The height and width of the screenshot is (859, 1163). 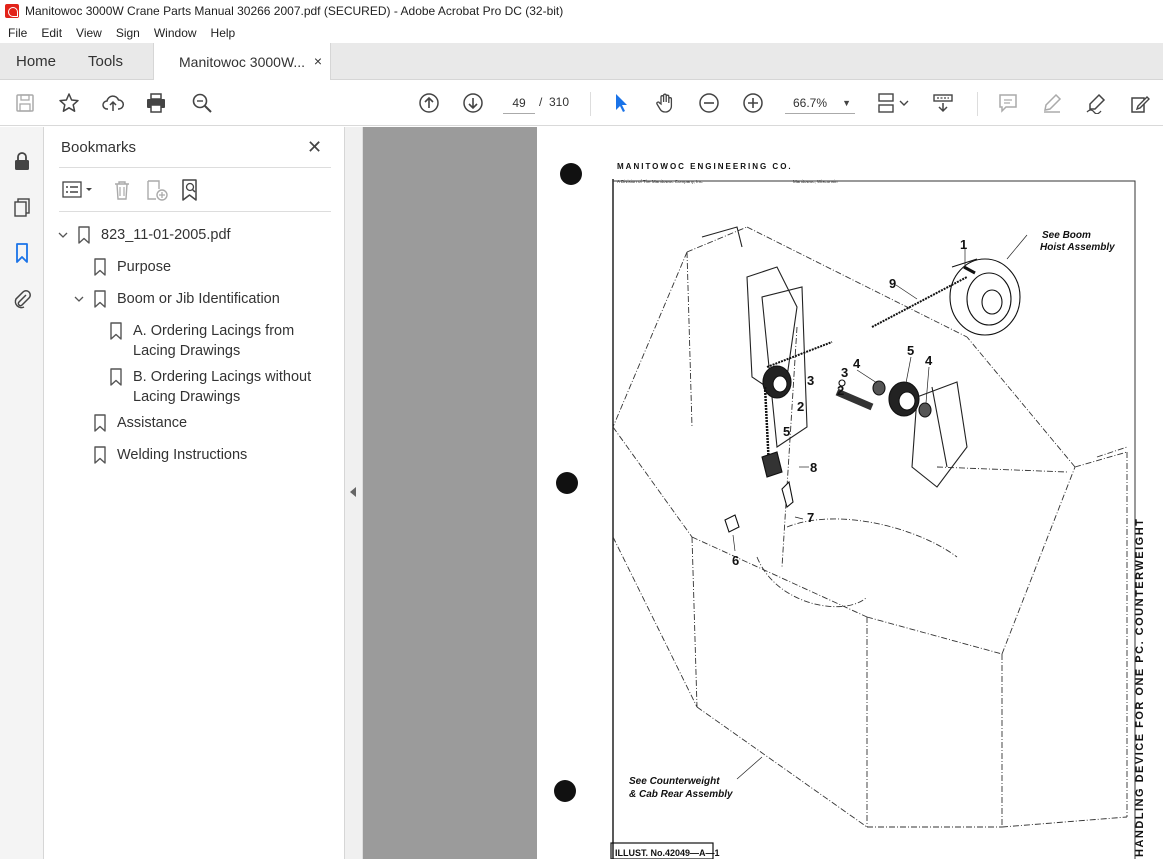 What do you see at coordinates (621, 103) in the screenshot?
I see `select-cursor-icon` at bounding box center [621, 103].